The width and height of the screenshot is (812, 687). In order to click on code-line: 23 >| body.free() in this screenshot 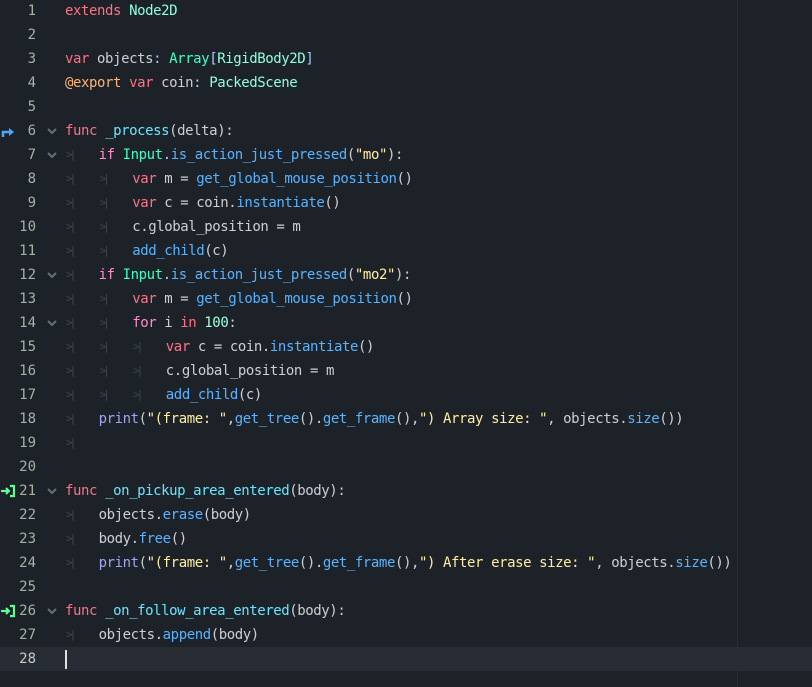, I will do `click(406, 539)`.